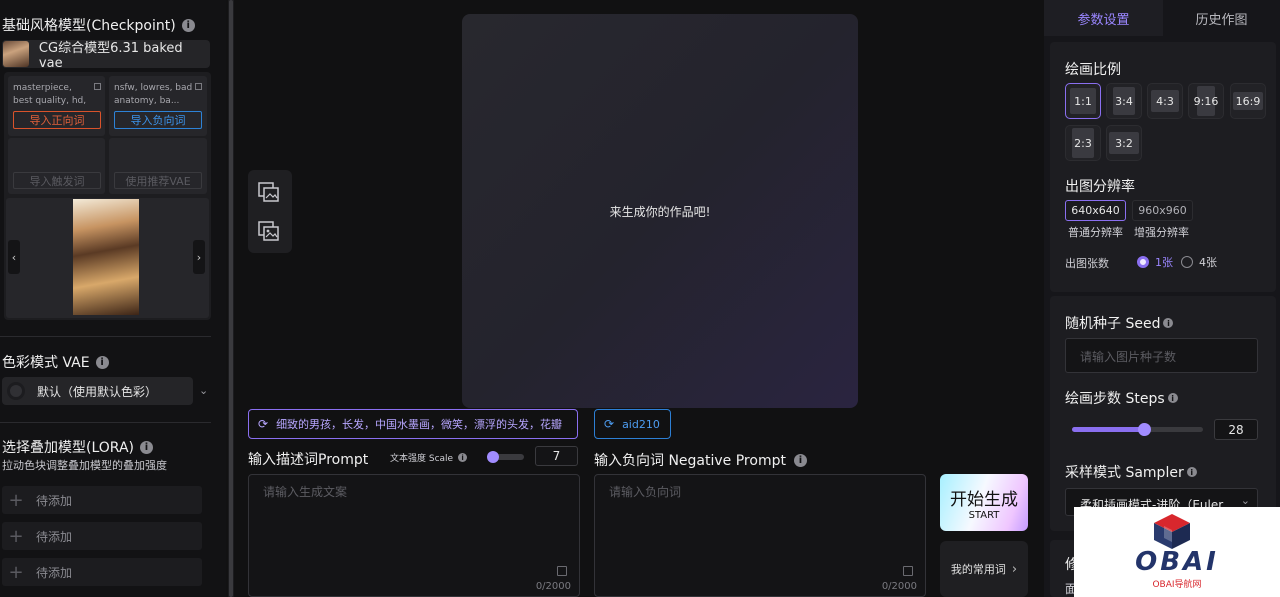  Describe the element at coordinates (269, 231) in the screenshot. I see `image-gallery-icon` at that location.